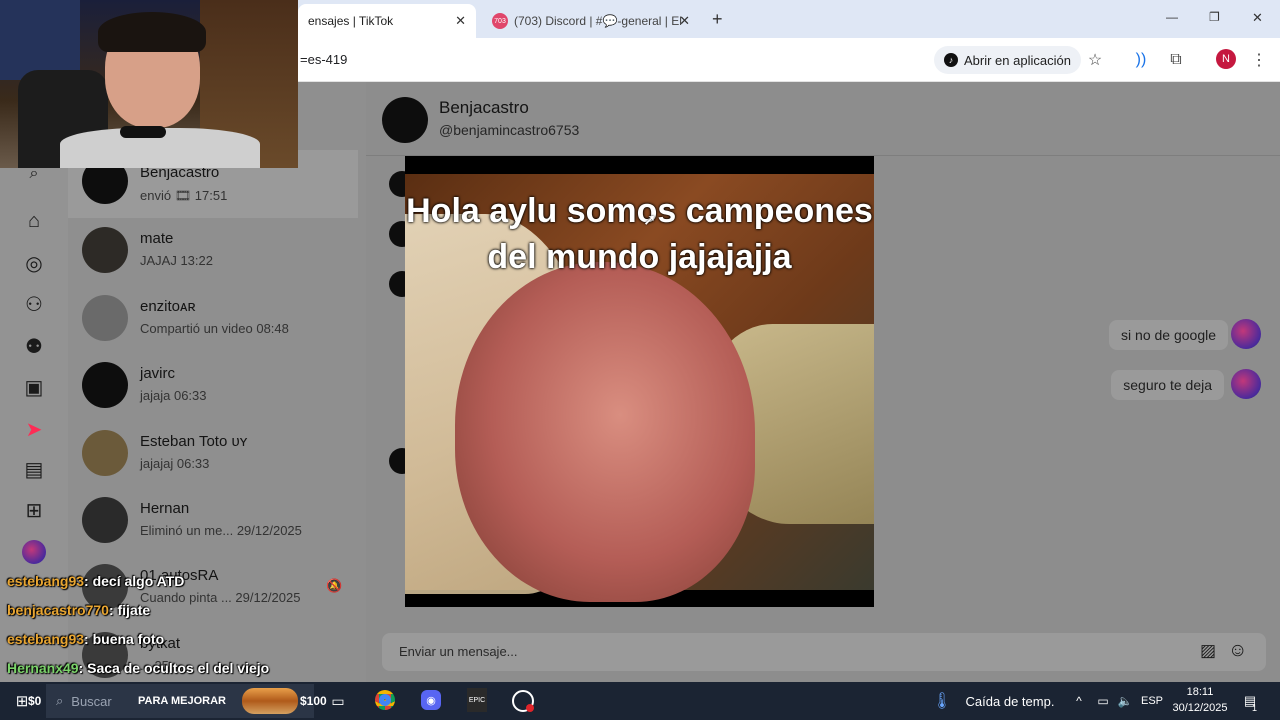  What do you see at coordinates (1152, 701) in the screenshot?
I see `language-indicator: ESP` at bounding box center [1152, 701].